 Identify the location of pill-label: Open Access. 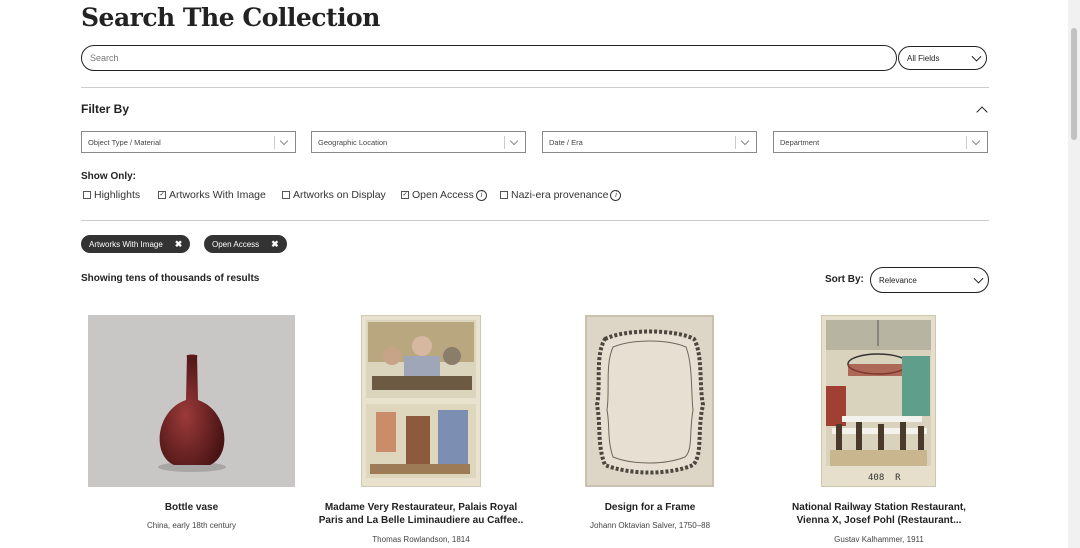
(236, 244).